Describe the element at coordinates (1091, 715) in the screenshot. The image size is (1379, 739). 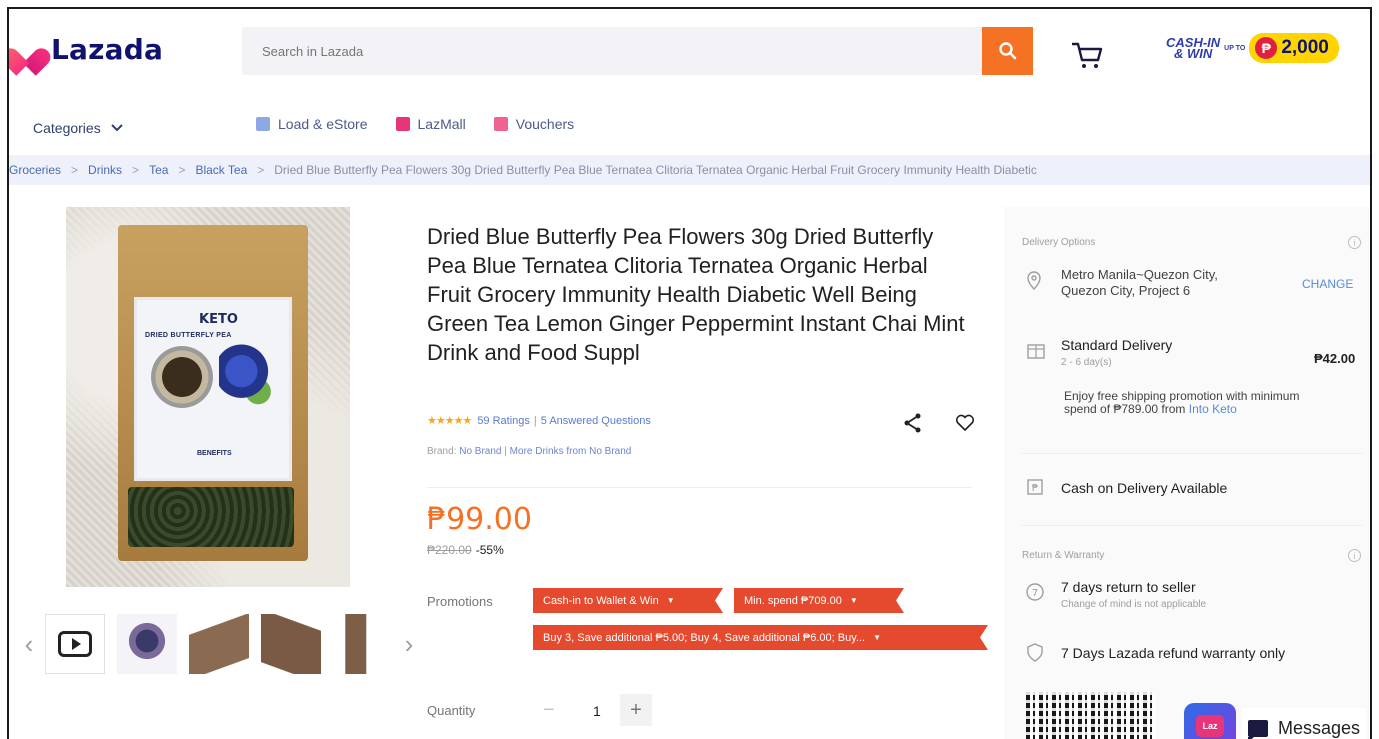
I see `qr-code` at that location.